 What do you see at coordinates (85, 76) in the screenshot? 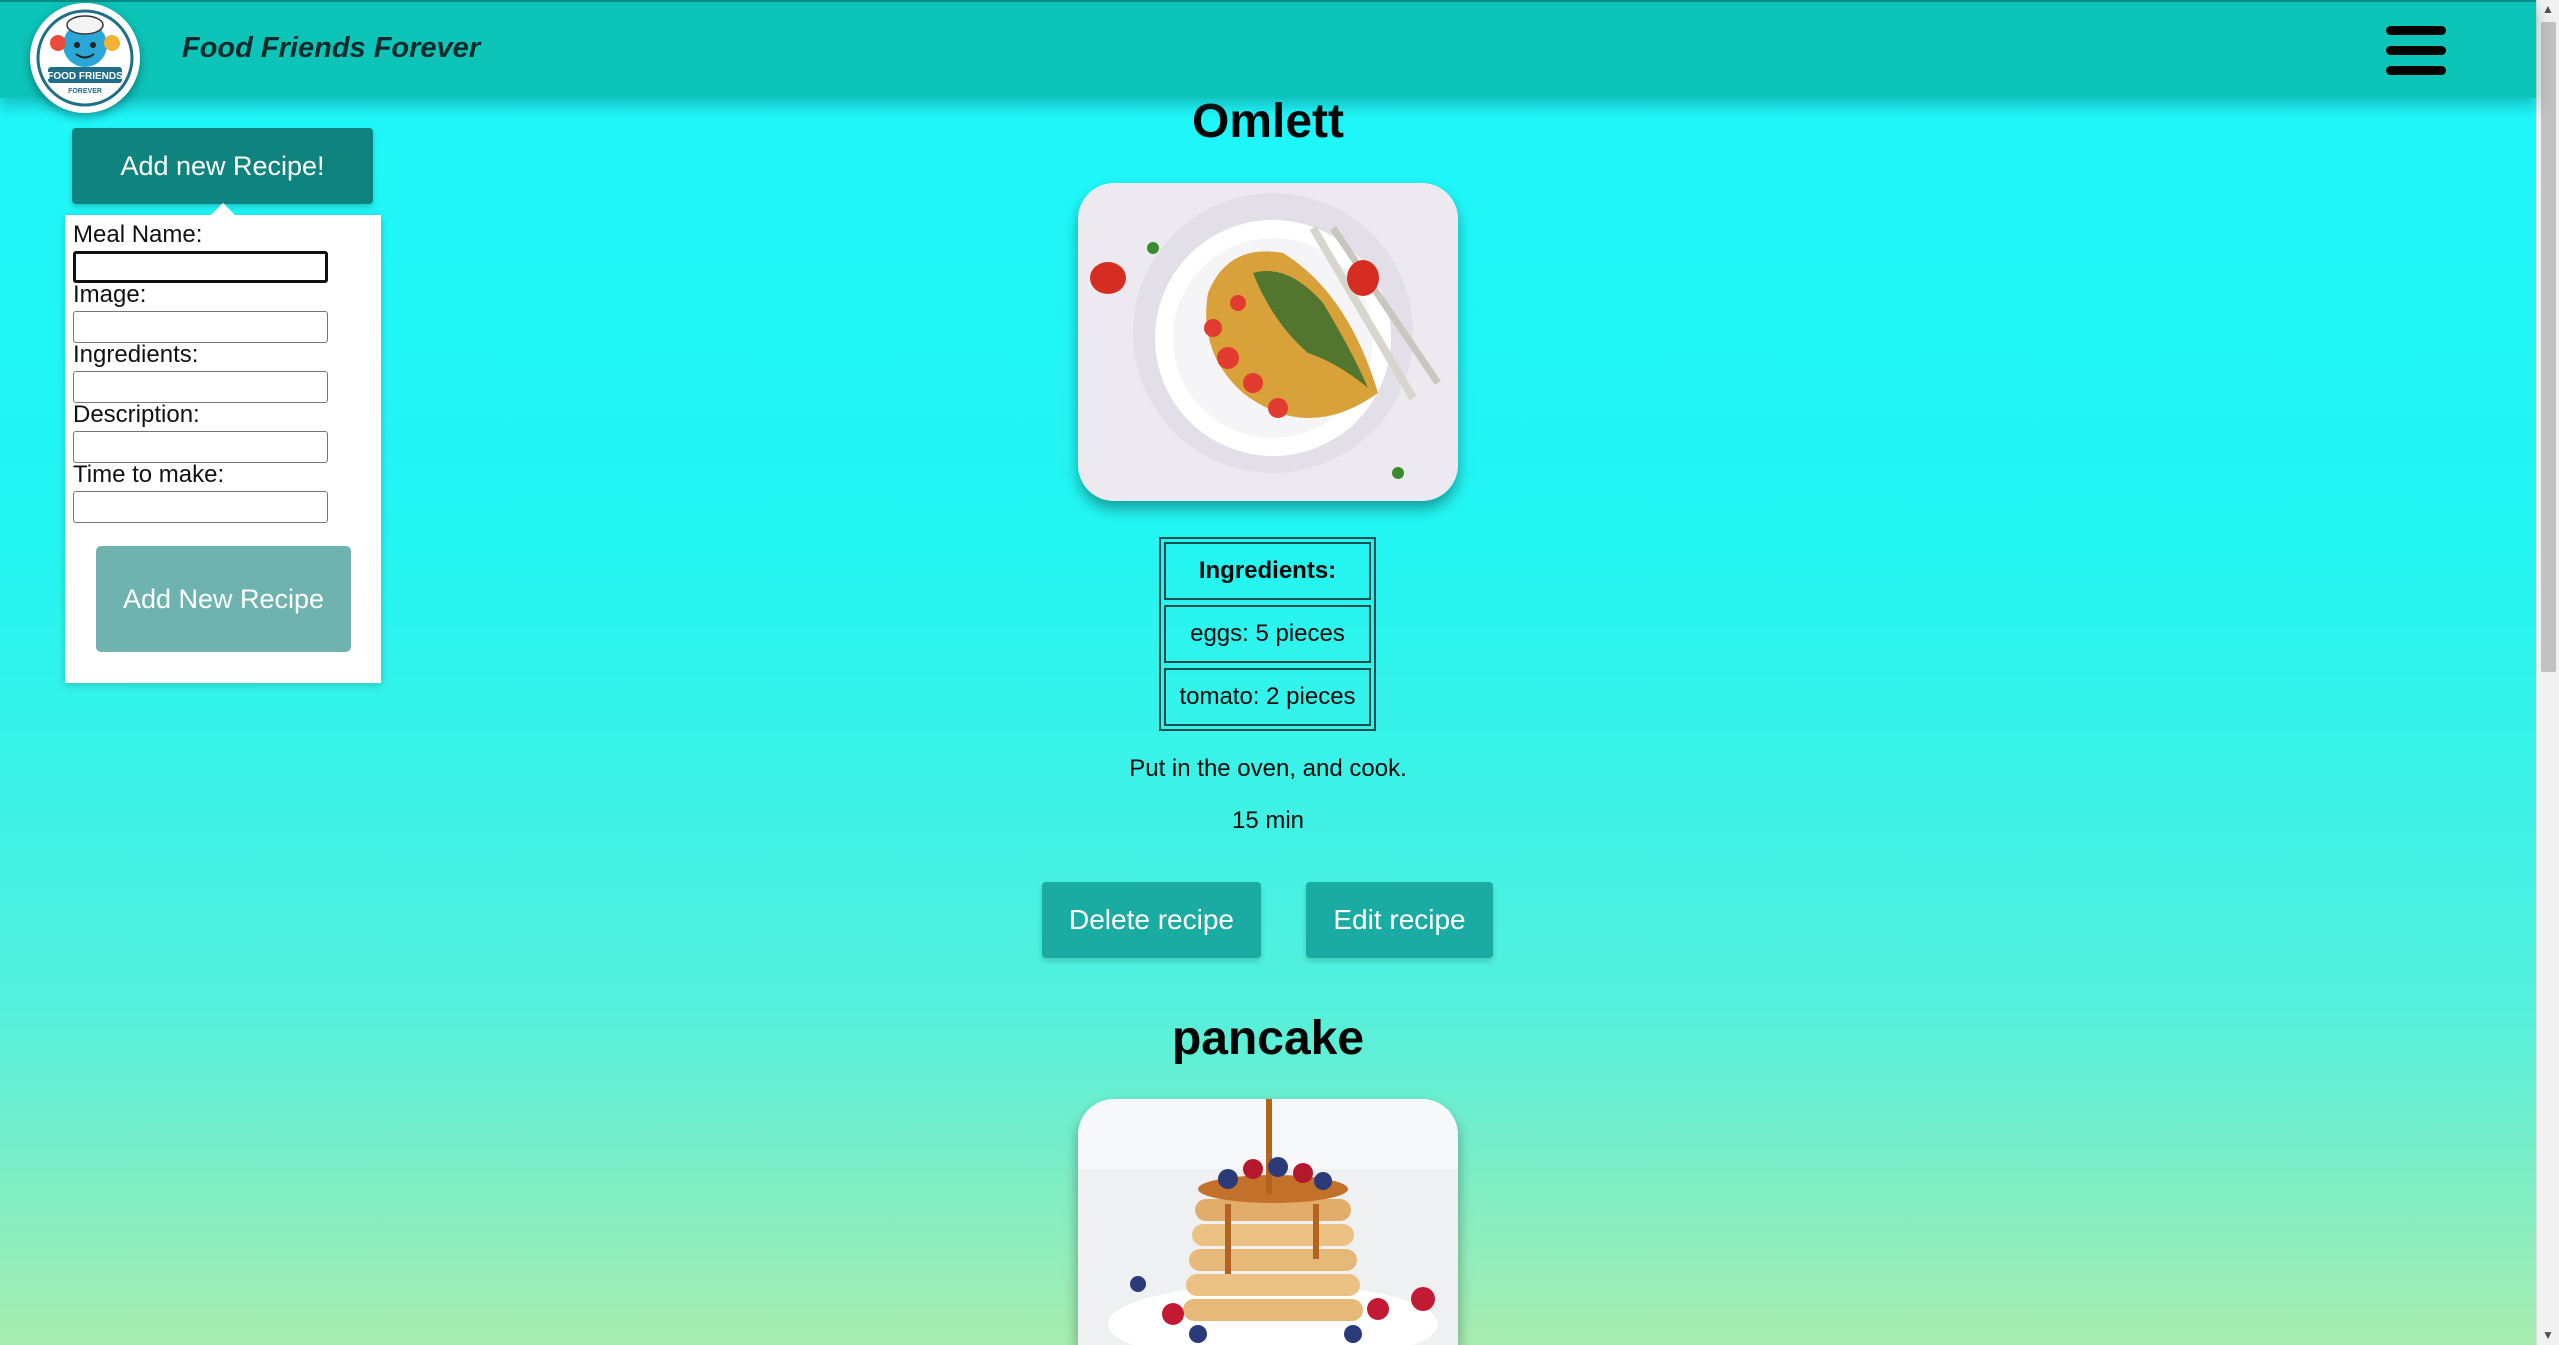
I see `svg-text: FOOD FRIENDS` at bounding box center [85, 76].